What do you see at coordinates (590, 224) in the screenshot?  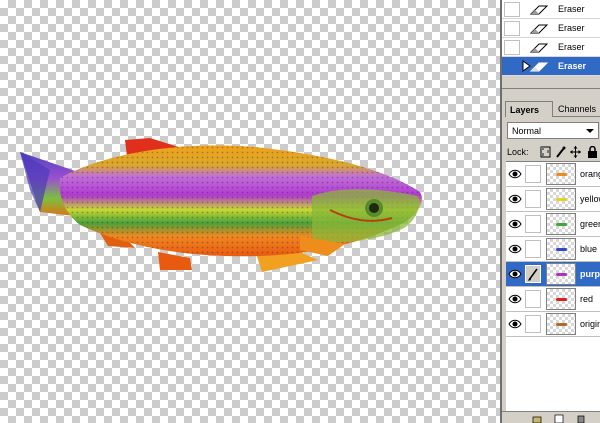 I see `layer-name: green` at bounding box center [590, 224].